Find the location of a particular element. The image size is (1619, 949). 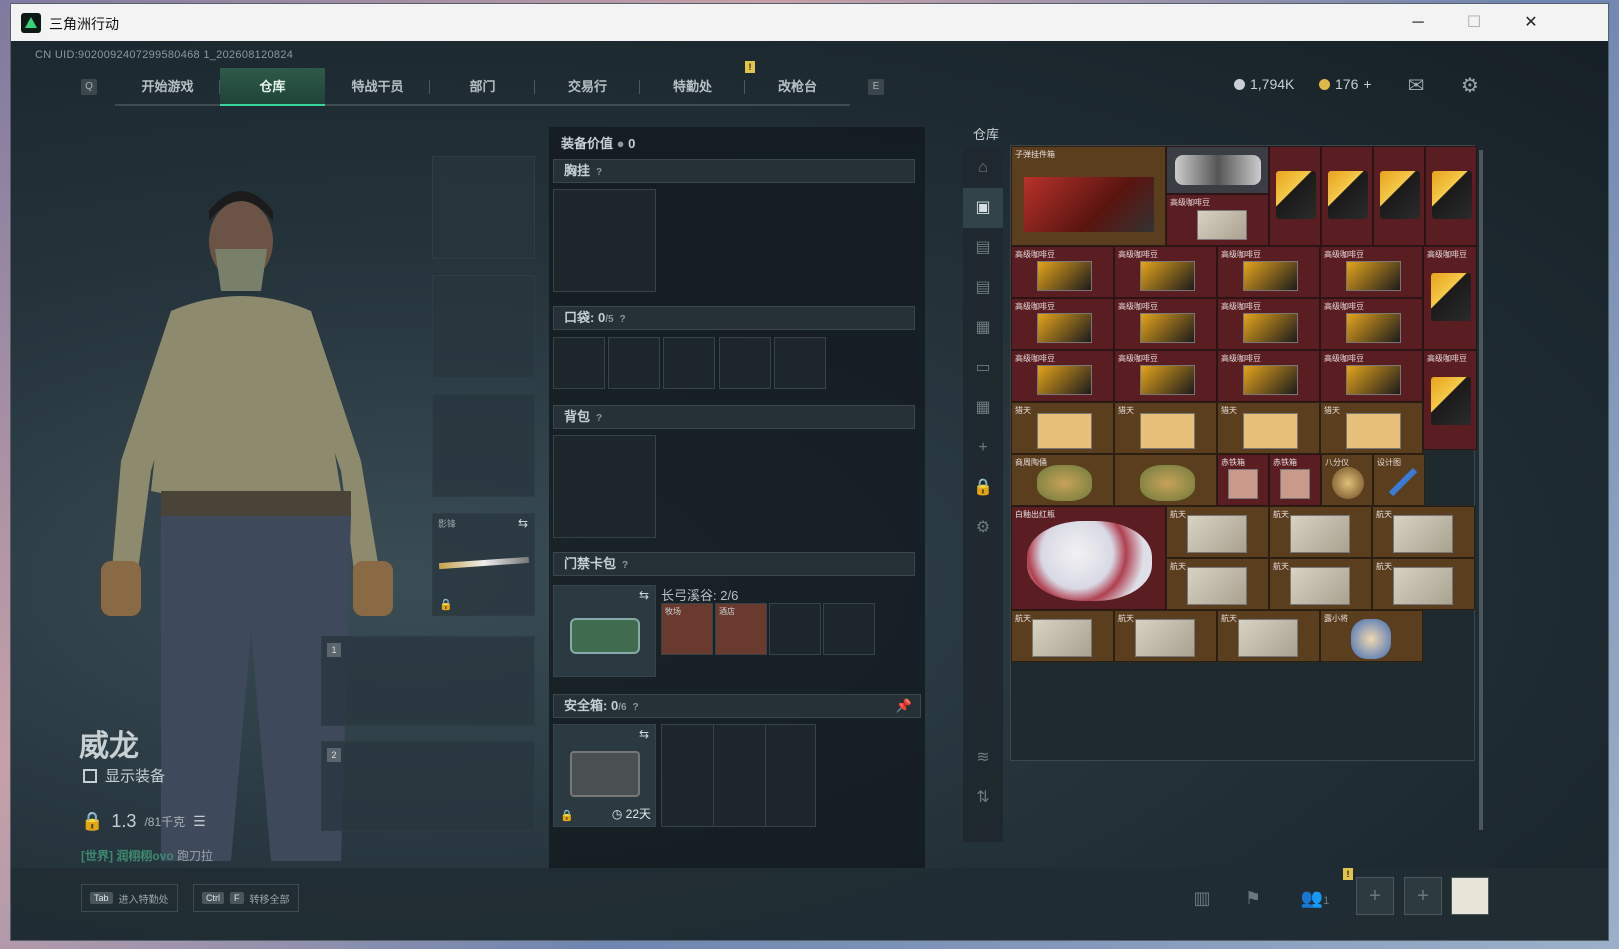

layers-icon: ≋ is located at coordinates (983, 758).